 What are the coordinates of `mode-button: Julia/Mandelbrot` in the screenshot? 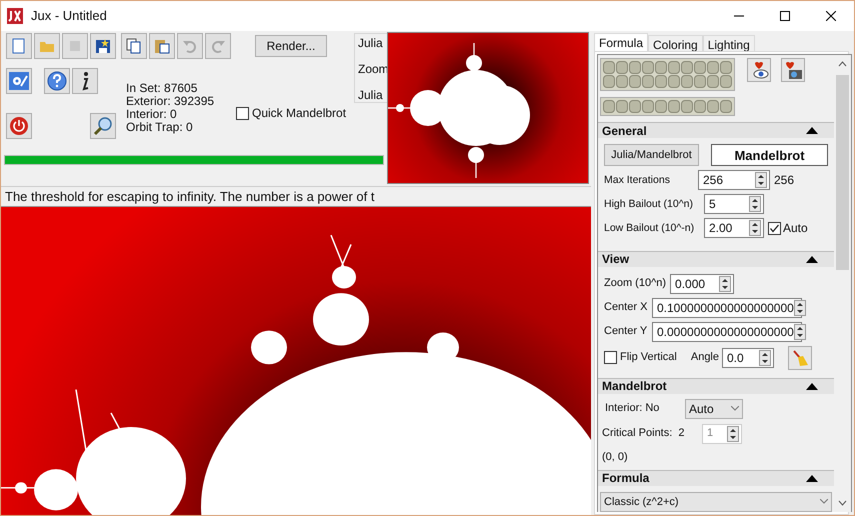 It's located at (651, 155).